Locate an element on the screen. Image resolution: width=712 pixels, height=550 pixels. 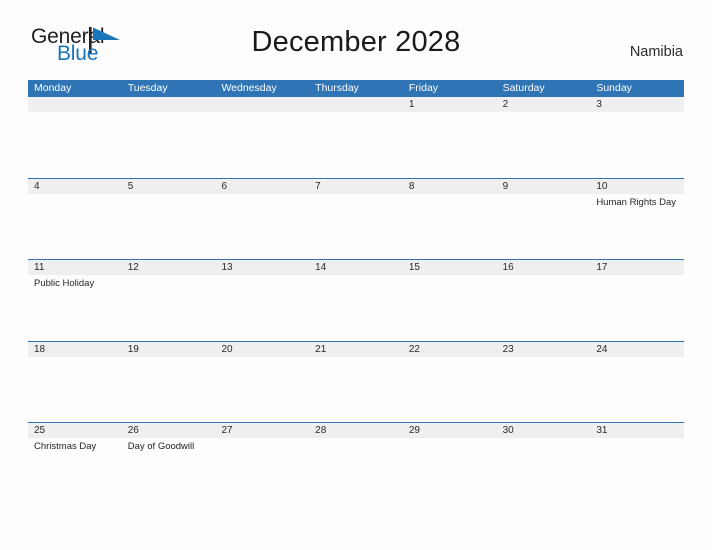
day-number: 2 is located at coordinates (505, 104).